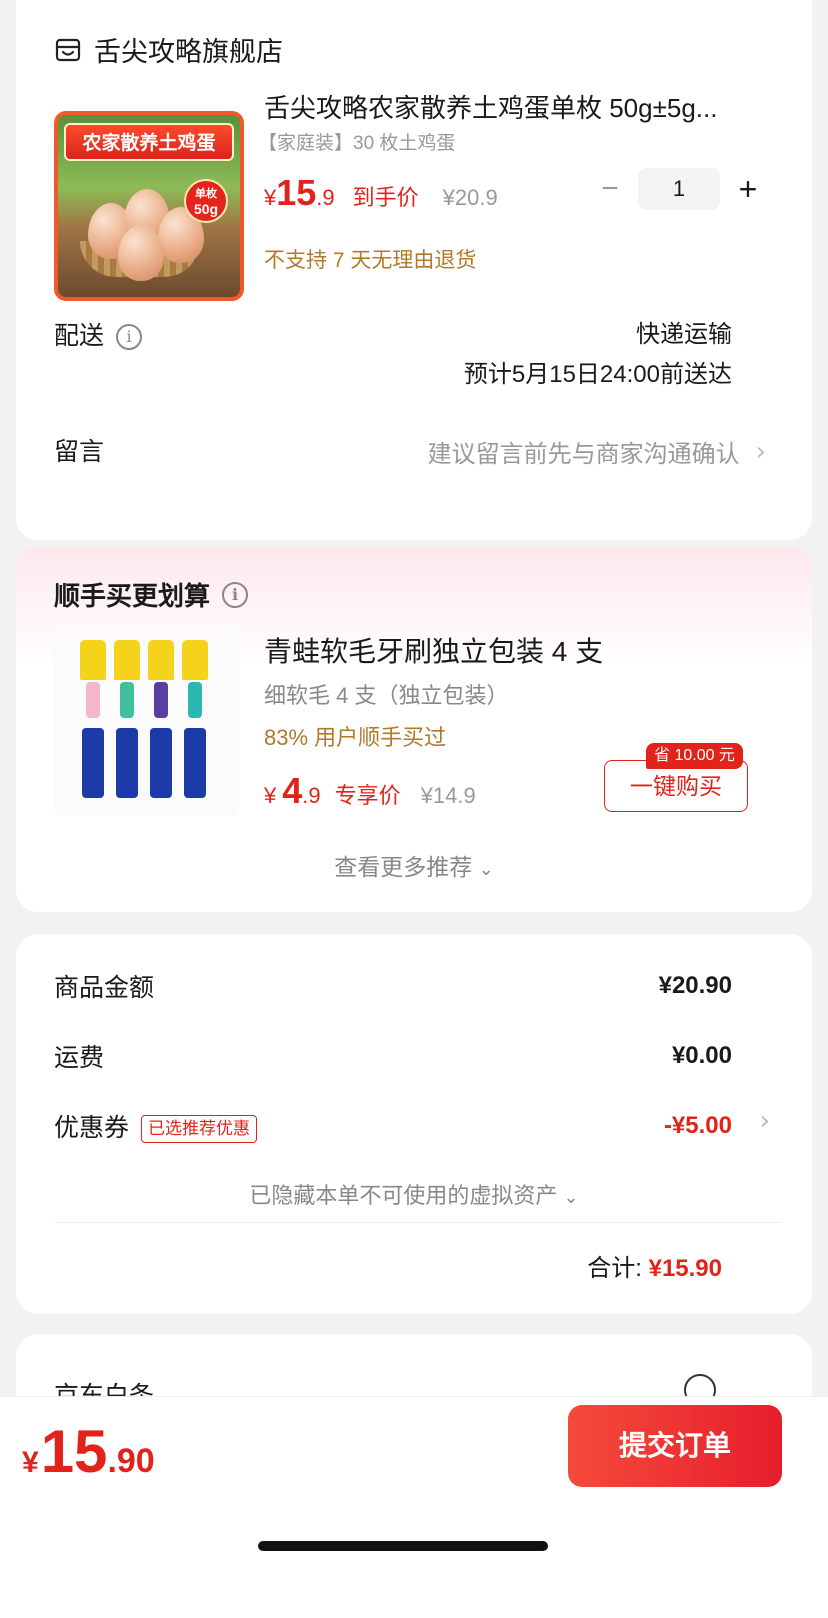  I want to click on price-label: 专享价, so click(367, 795).